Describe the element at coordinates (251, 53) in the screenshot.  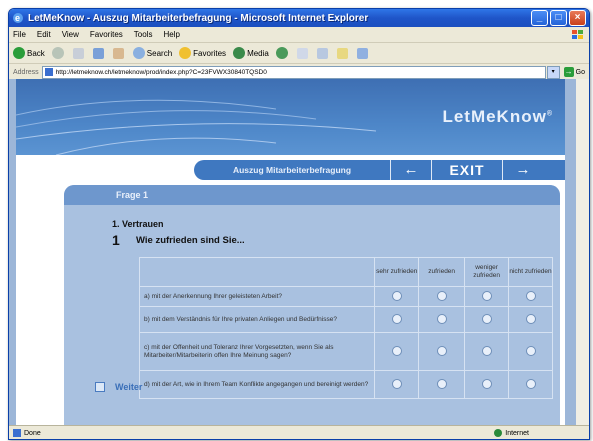
I see `media-button: Media` at that location.